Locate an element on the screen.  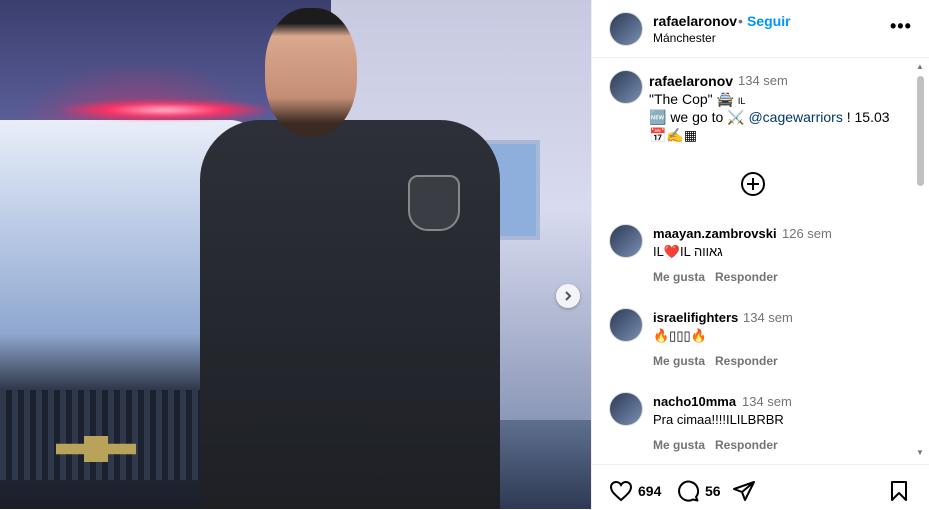
caption-line-1: "The Cop" 🚔 IL is located at coordinates (697, 99).